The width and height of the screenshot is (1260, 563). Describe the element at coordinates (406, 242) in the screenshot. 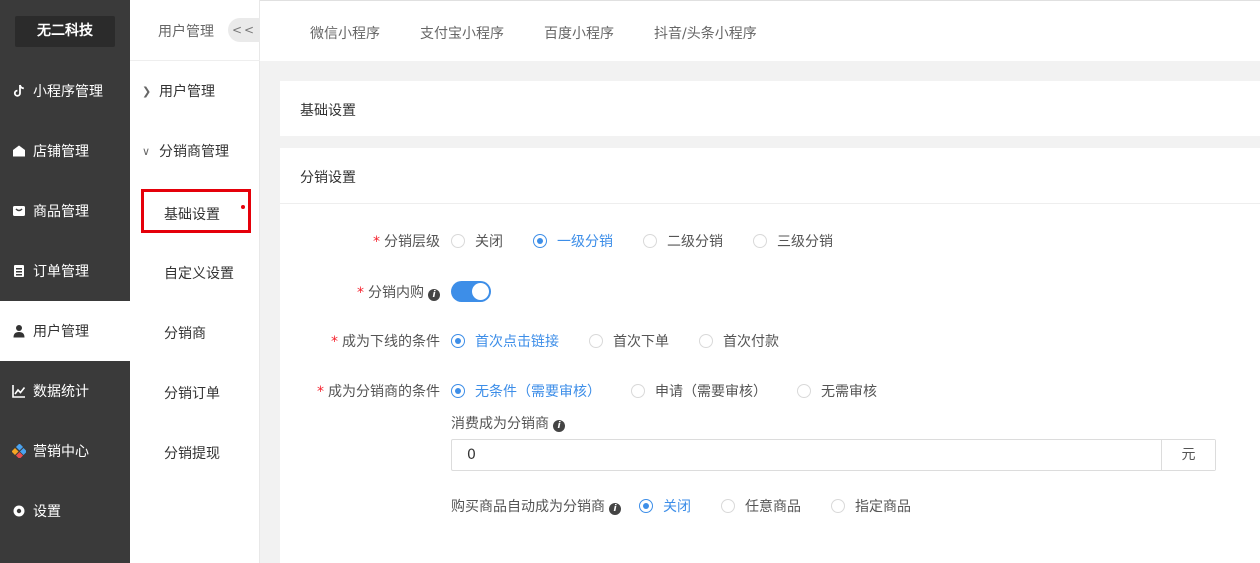

I see `field-label-level: * 分销层级` at that location.